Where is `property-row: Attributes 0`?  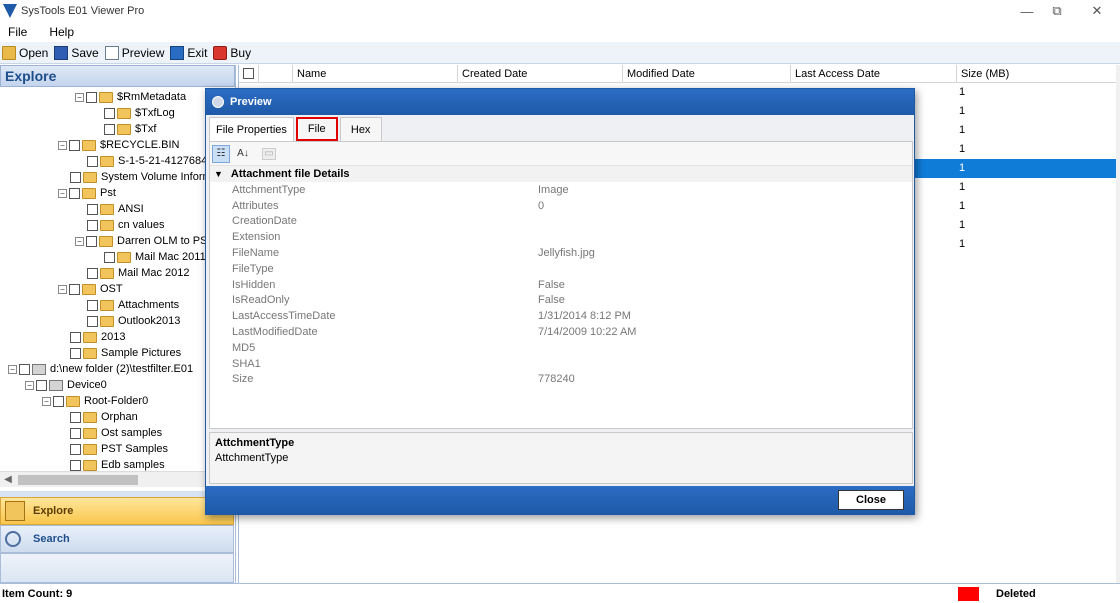
property-row: Attributes 0 is located at coordinates (561, 206).